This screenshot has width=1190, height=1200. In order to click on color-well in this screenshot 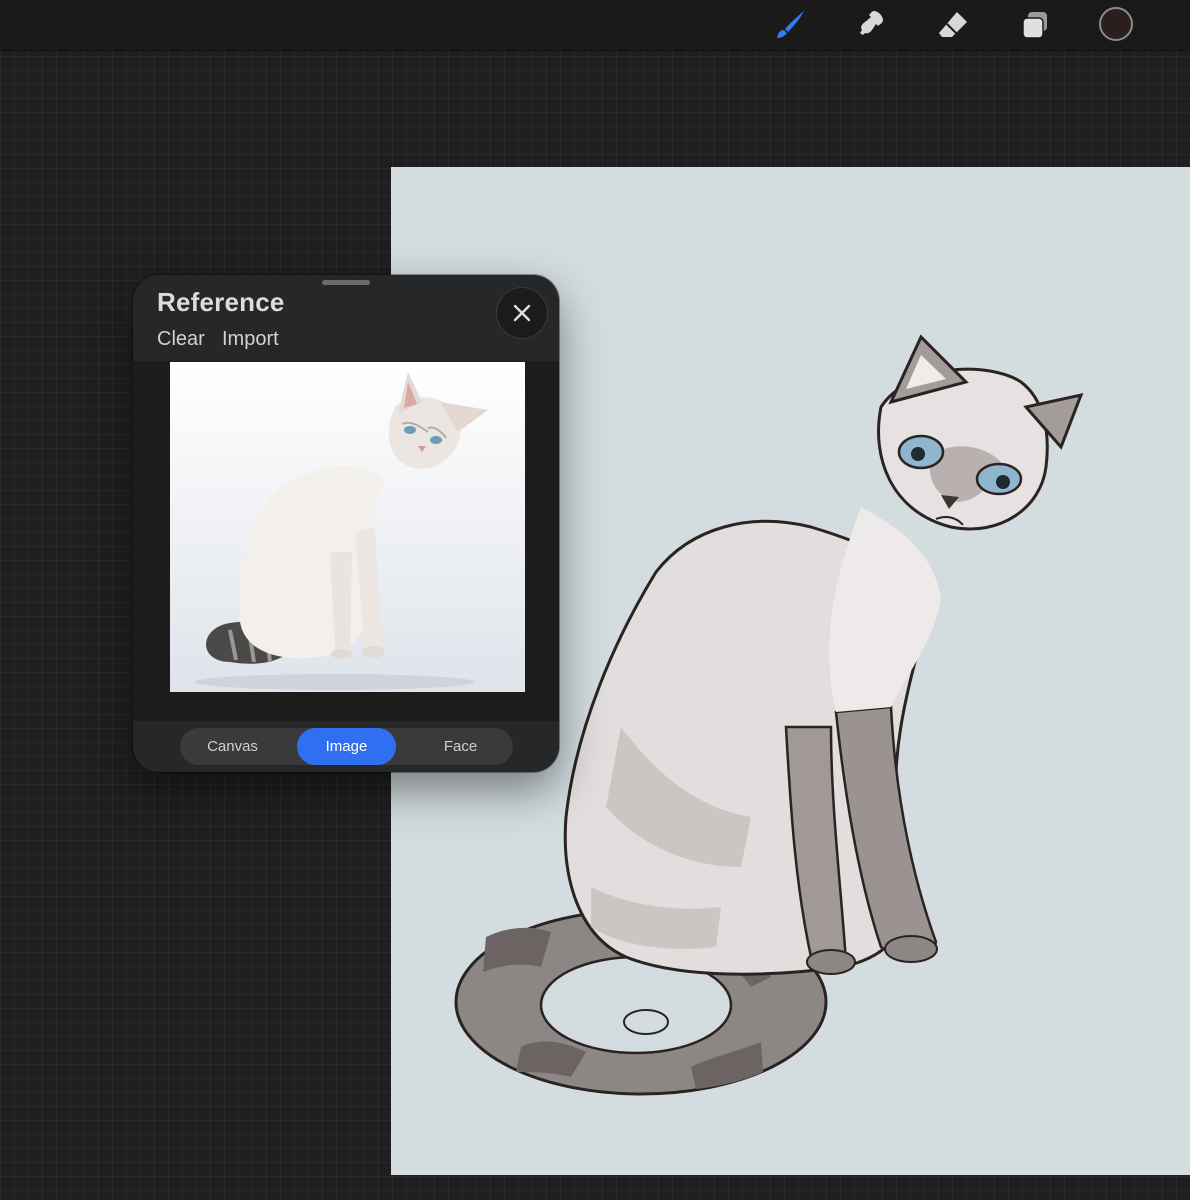, I will do `click(1116, 24)`.